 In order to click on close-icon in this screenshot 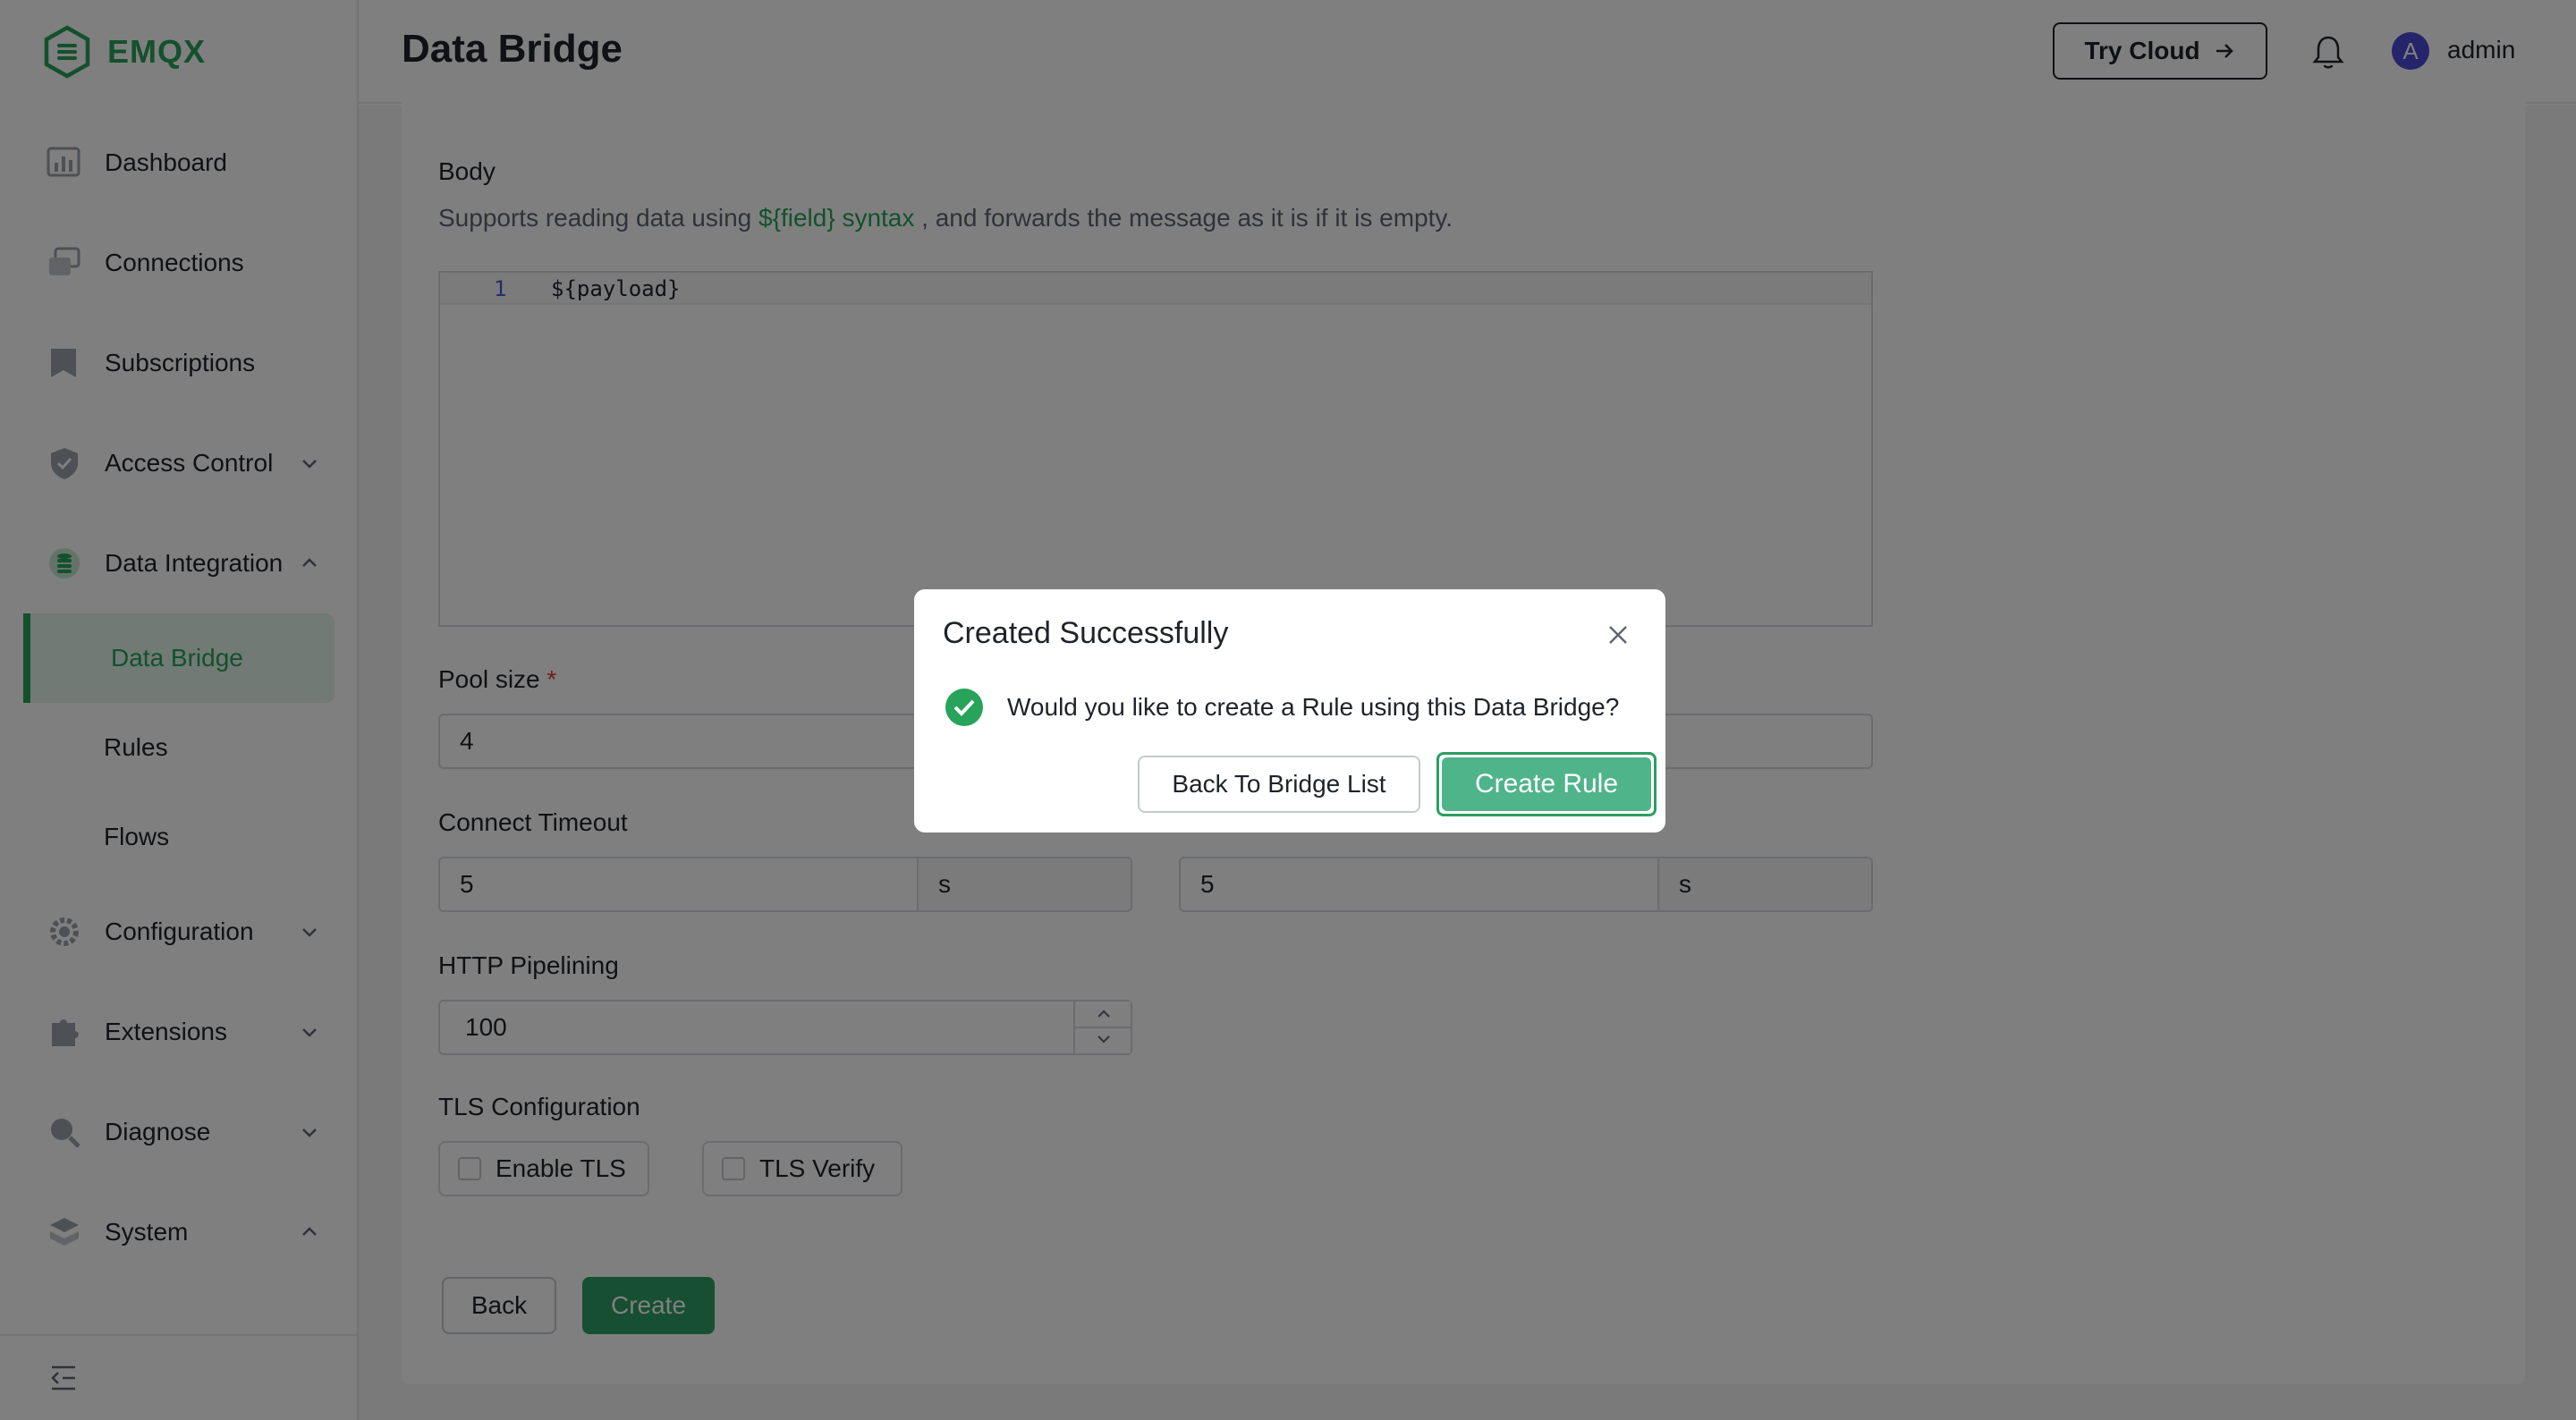, I will do `click(1618, 635)`.